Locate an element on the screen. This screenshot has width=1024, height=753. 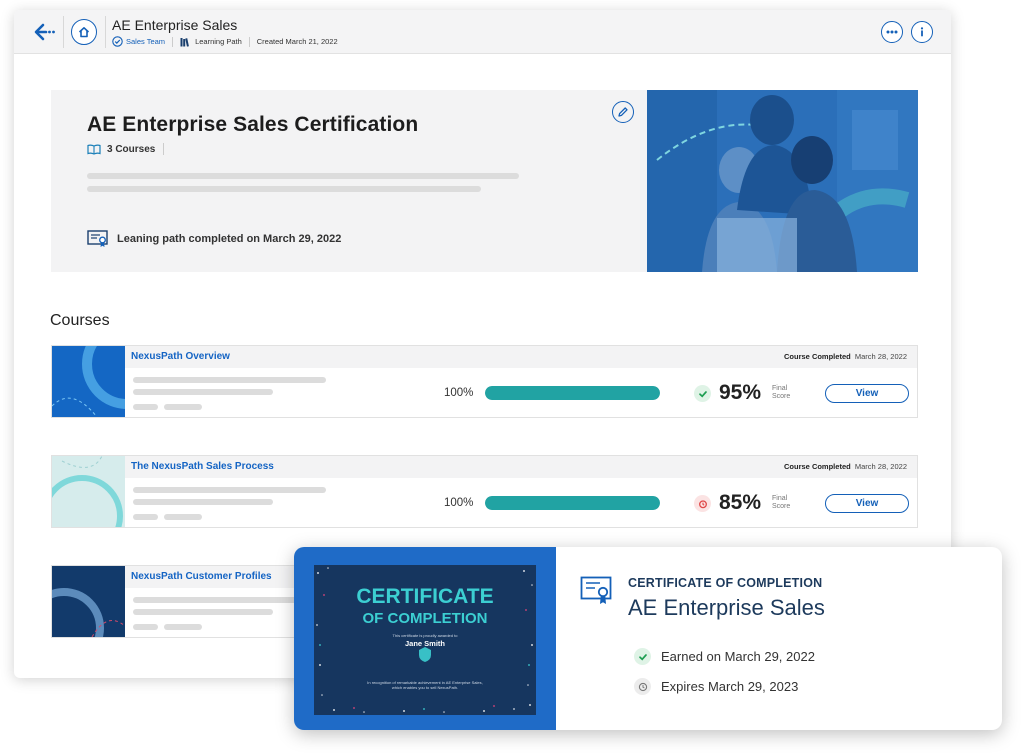
course-title-link: The NexusPath Sales Process is located at coordinates (202, 466).